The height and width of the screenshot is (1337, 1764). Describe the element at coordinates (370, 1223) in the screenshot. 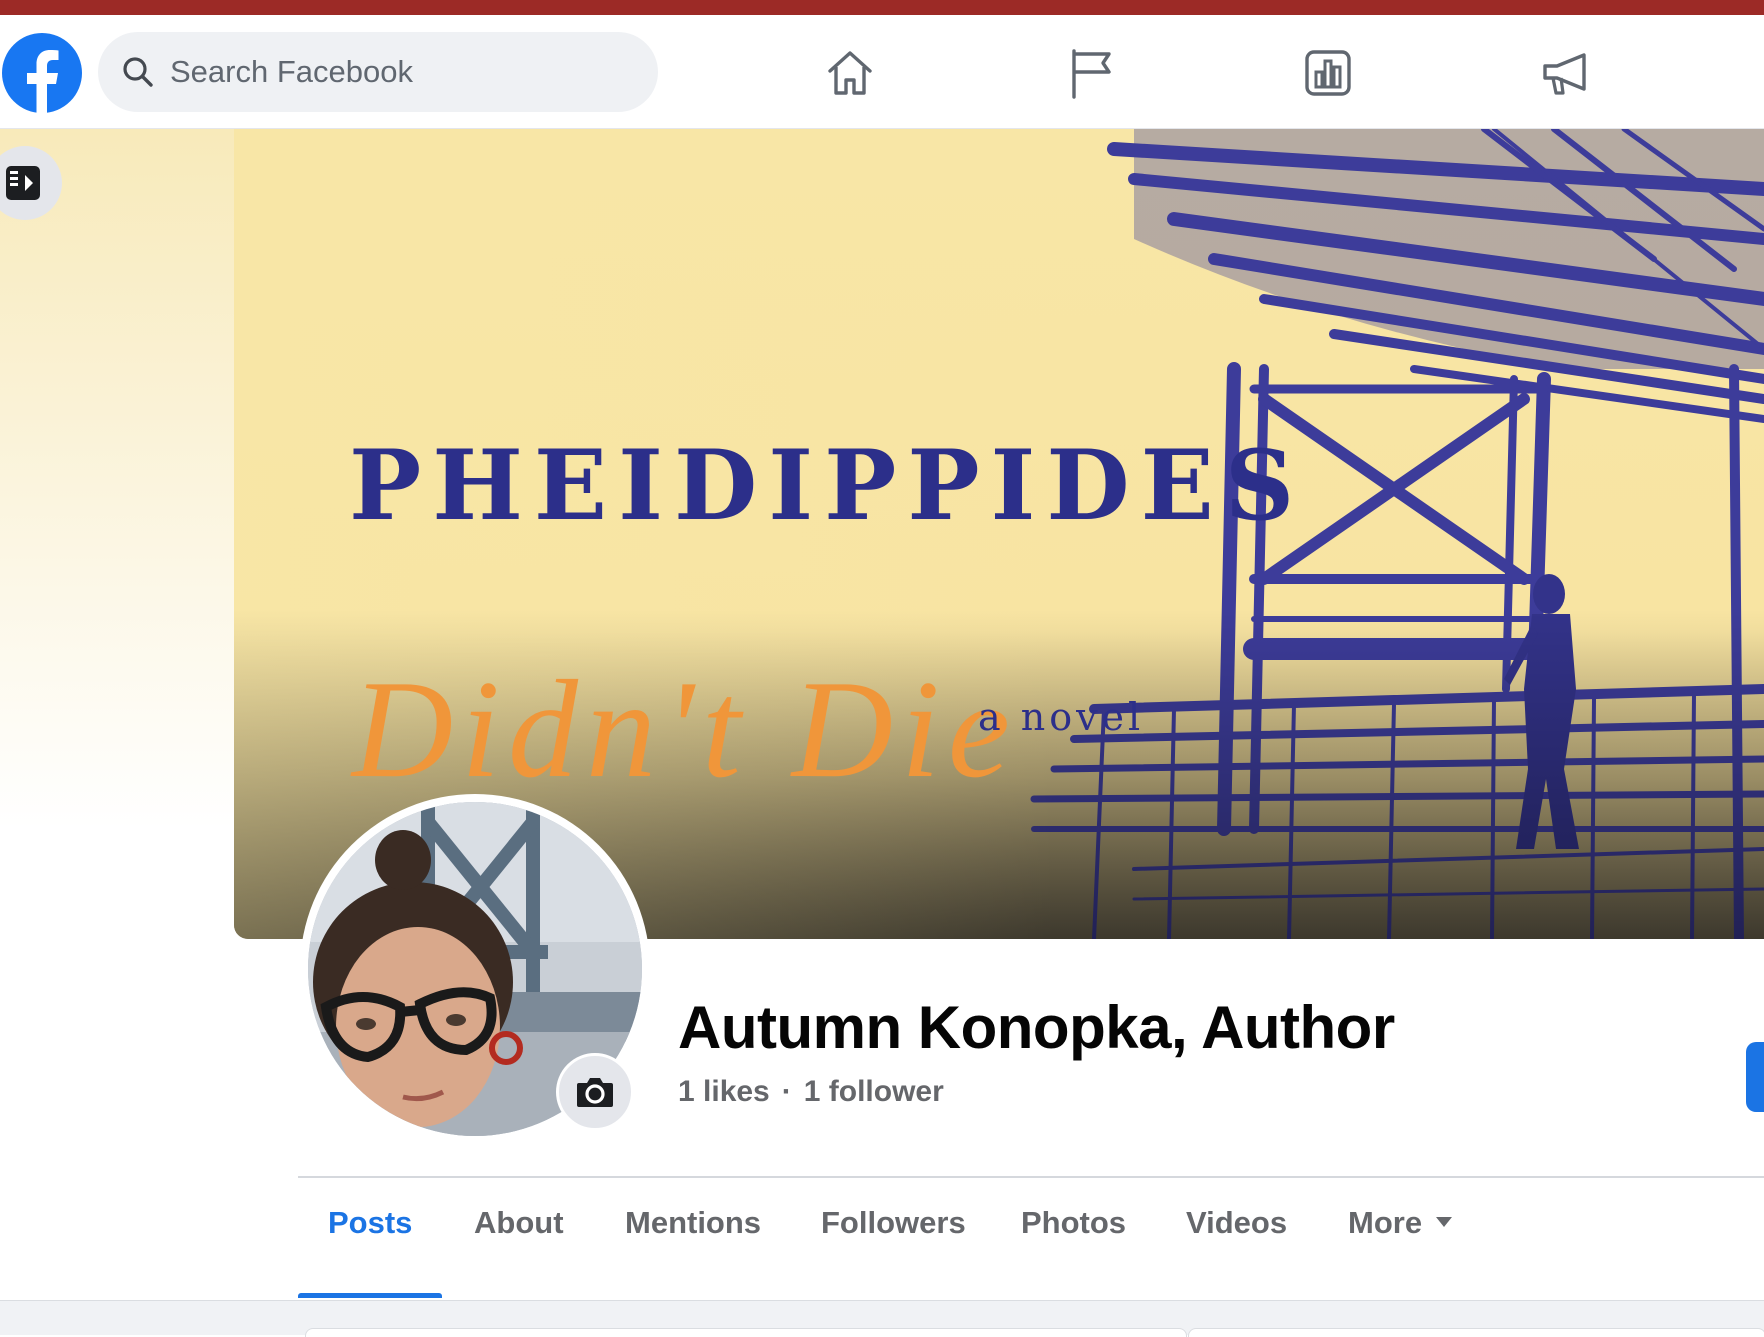

I see `tab-posts: Posts` at that location.